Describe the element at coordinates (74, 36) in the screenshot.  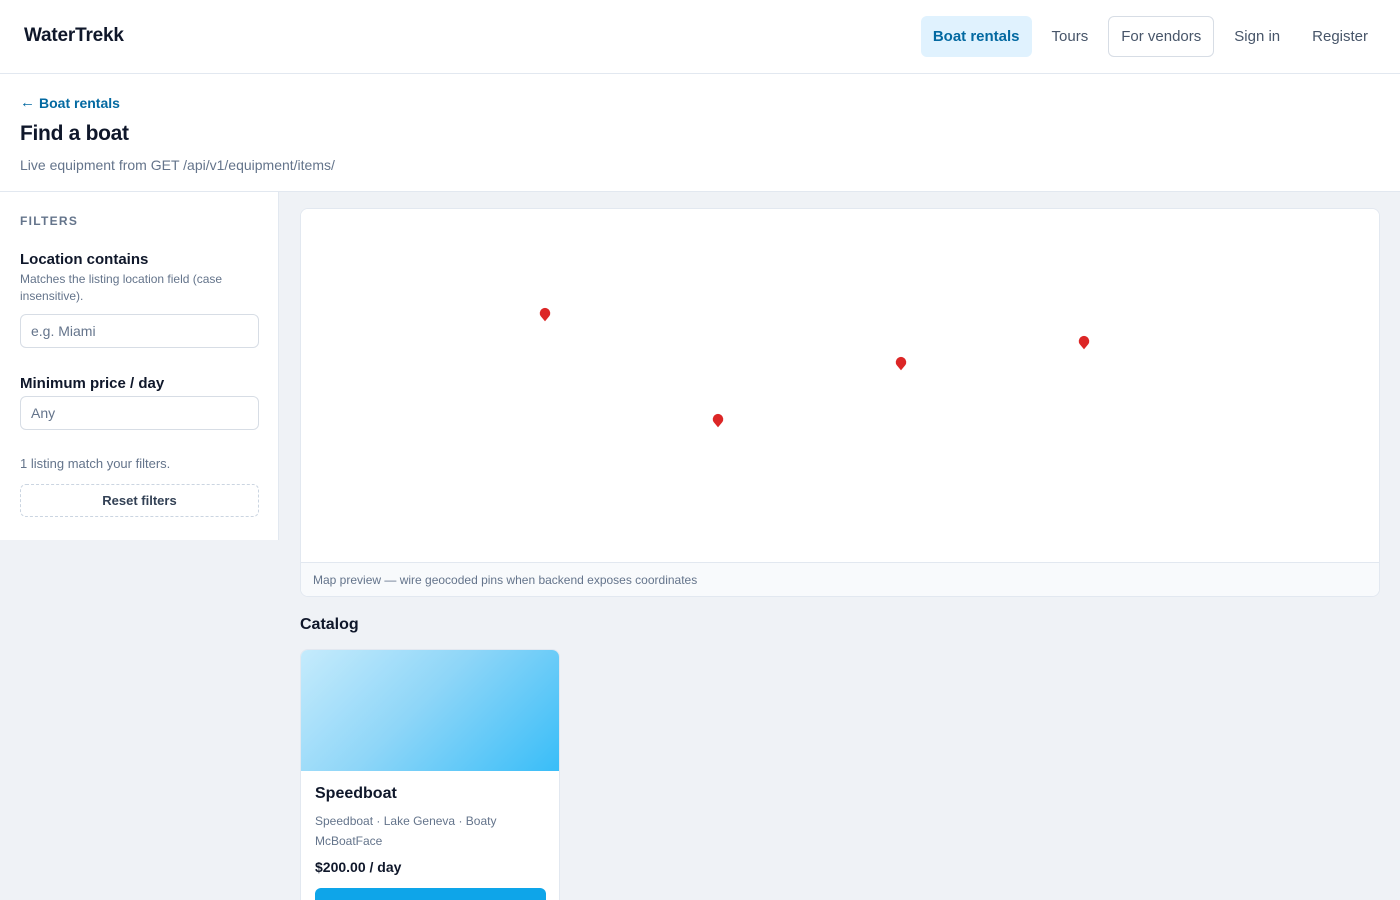
I see `brand-logo: WaterTrekk` at that location.